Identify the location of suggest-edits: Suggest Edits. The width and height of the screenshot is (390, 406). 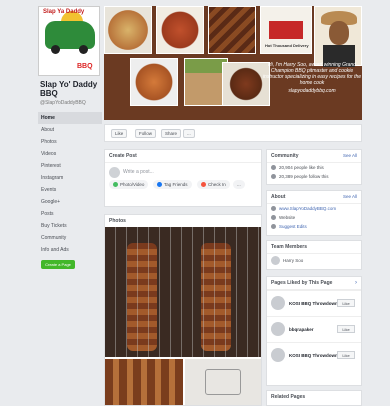
(314, 226).